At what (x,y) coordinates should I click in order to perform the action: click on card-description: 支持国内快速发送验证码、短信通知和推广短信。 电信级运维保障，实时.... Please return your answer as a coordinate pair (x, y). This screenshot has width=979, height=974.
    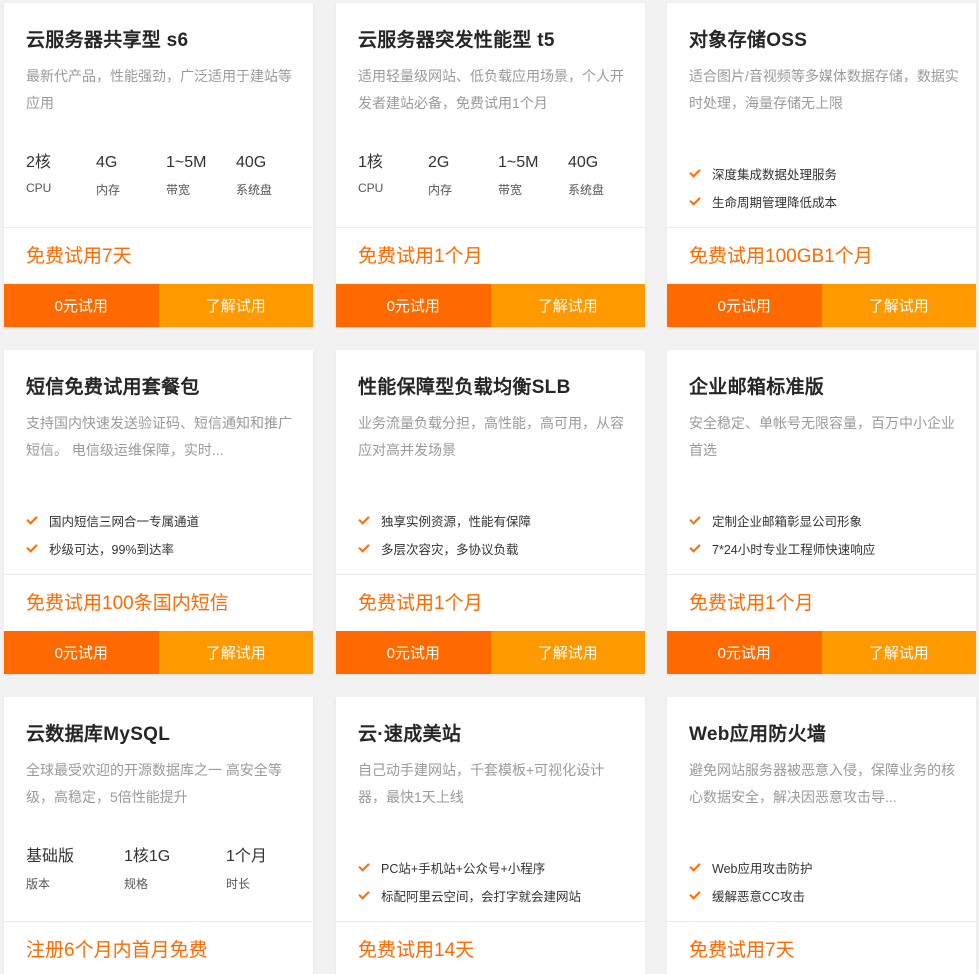
    Looking at the image, I should click on (159, 436).